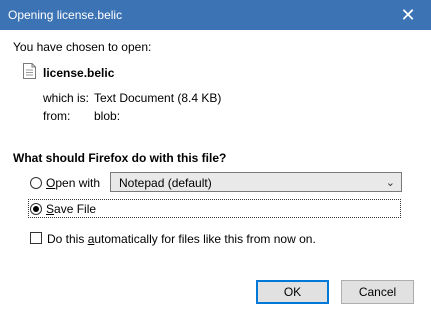  What do you see at coordinates (165, 183) in the screenshot?
I see `application-select-value: Notepad (default)` at bounding box center [165, 183].